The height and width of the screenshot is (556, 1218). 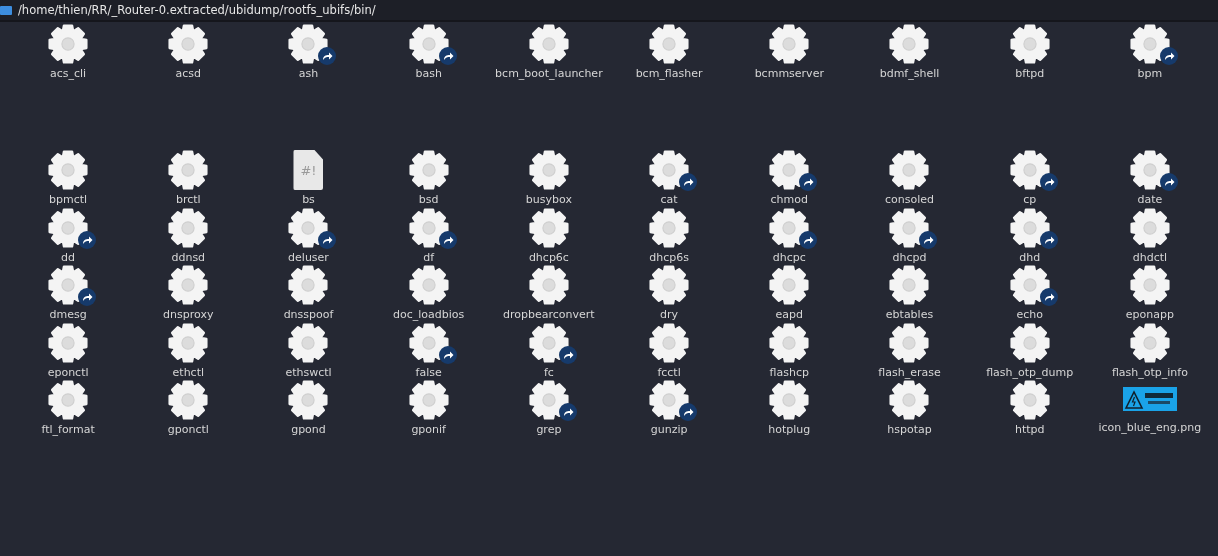 I want to click on file-name: hotplug, so click(x=789, y=430).